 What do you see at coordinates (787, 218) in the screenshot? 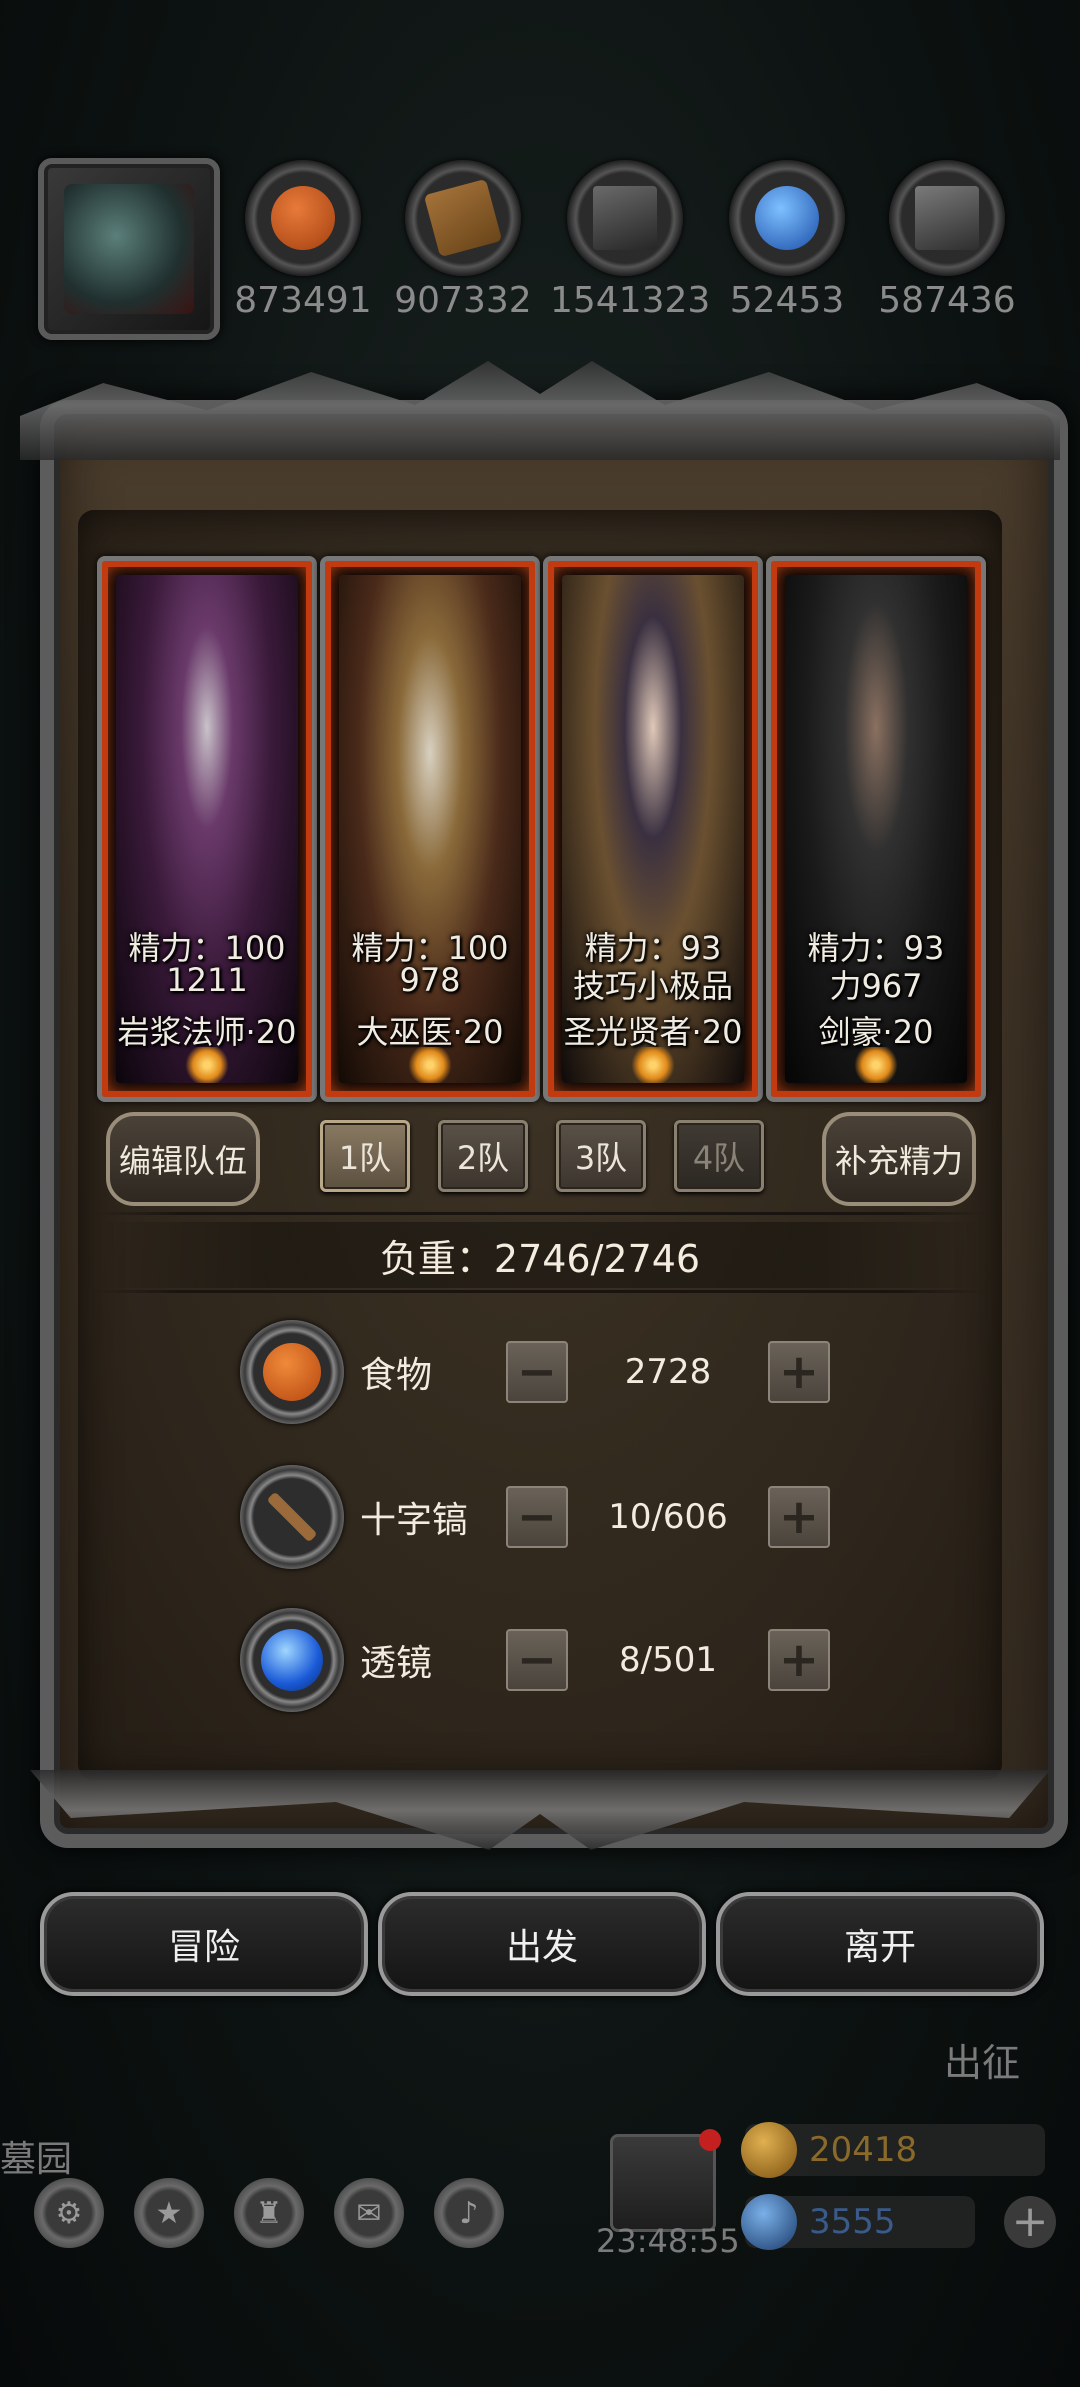
I see `crystal-icon` at bounding box center [787, 218].